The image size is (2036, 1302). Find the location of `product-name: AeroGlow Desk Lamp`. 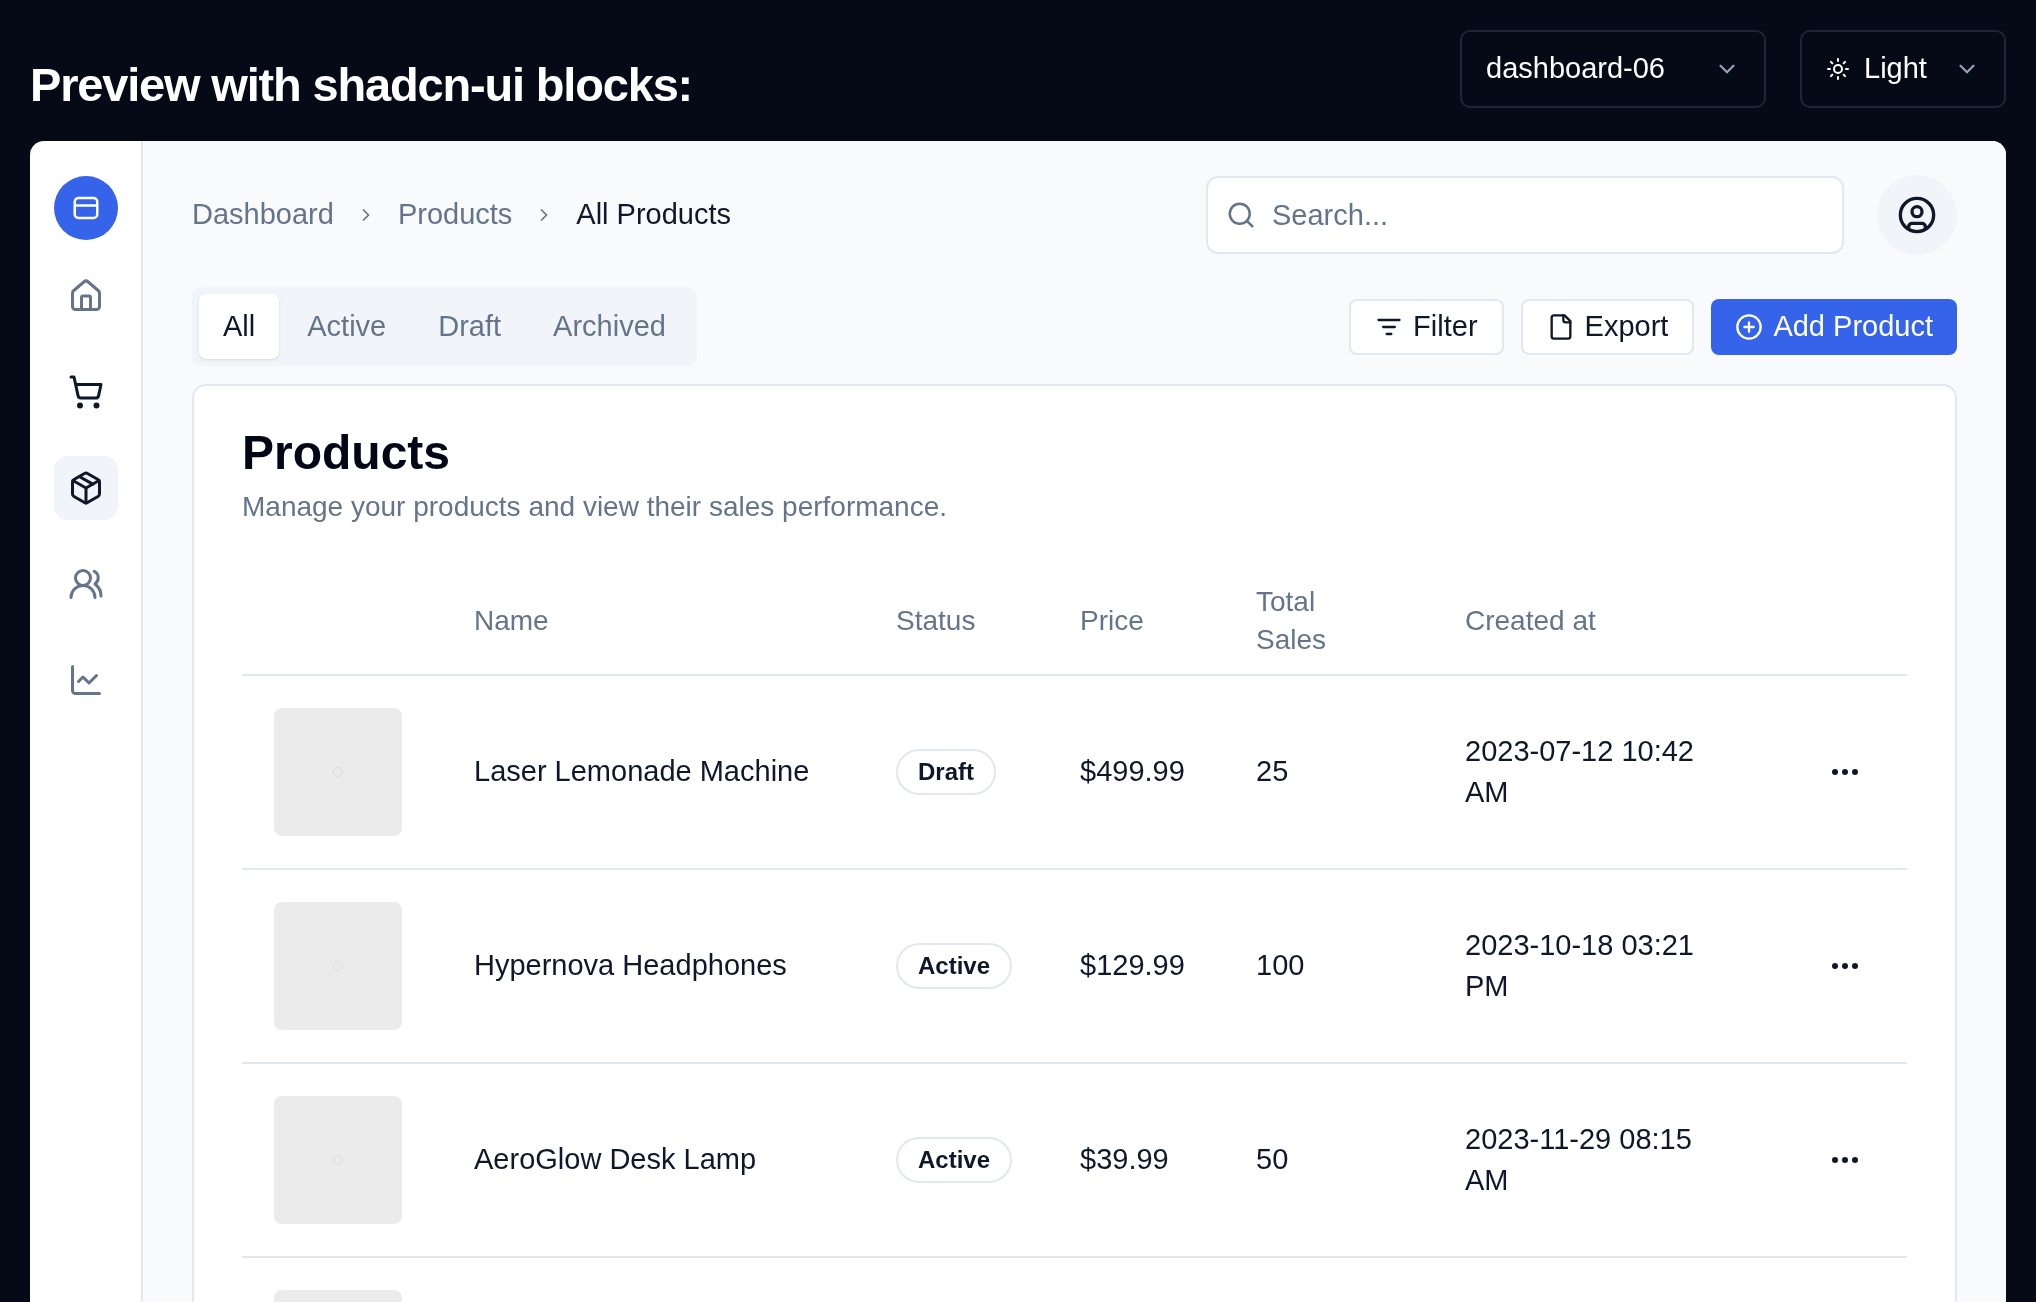

product-name: AeroGlow Desk Lamp is located at coordinates (616, 1160).